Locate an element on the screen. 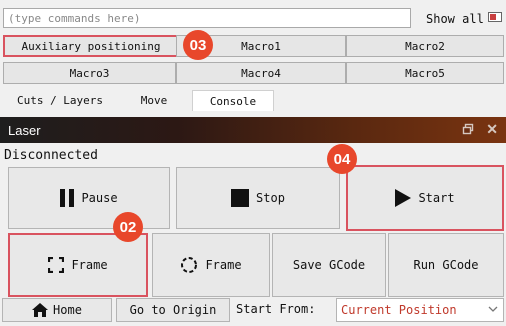 The image size is (506, 326). macro2-button: Macro2 is located at coordinates (425, 46).